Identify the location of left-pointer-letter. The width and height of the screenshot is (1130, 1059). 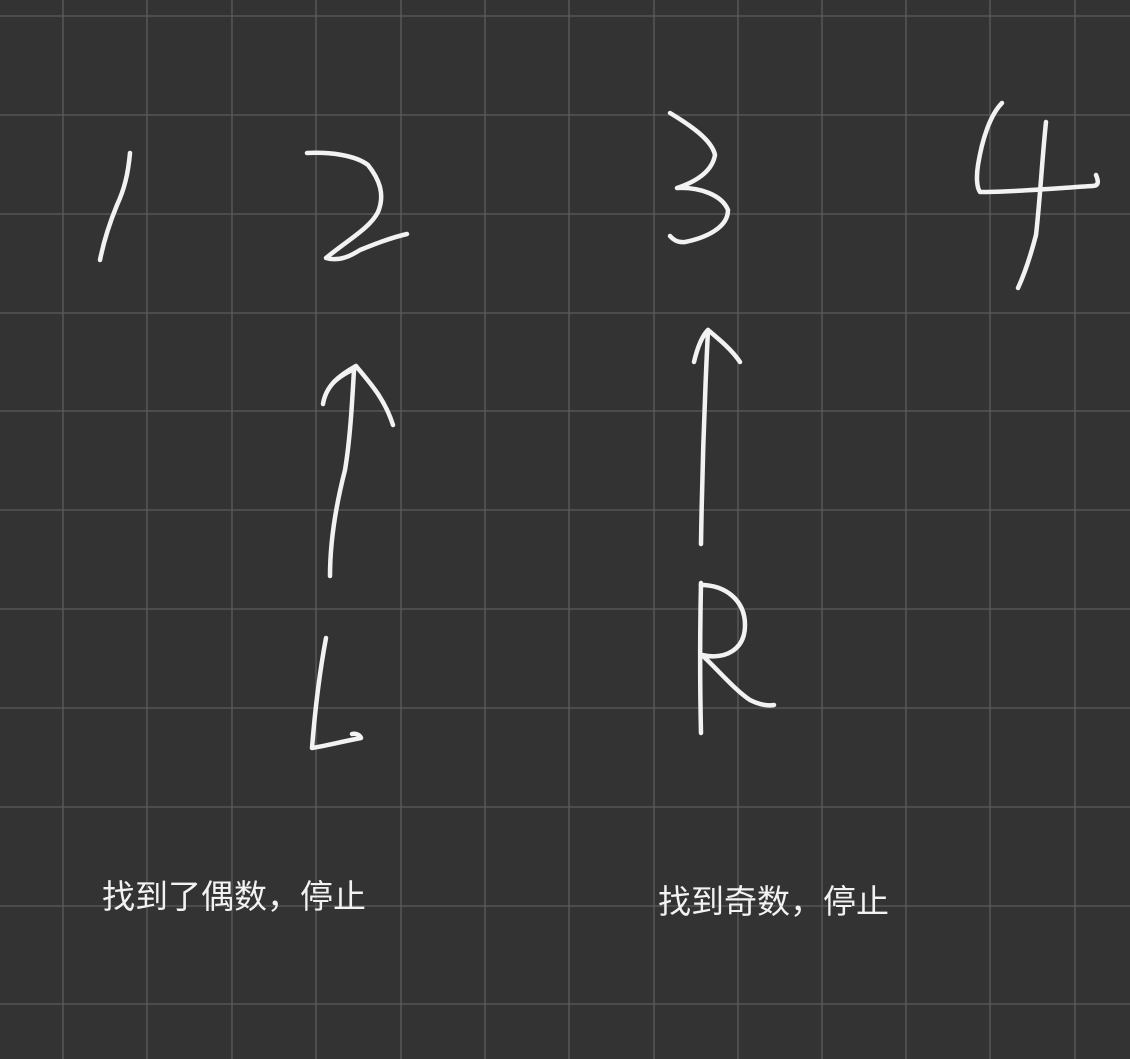
(336, 693).